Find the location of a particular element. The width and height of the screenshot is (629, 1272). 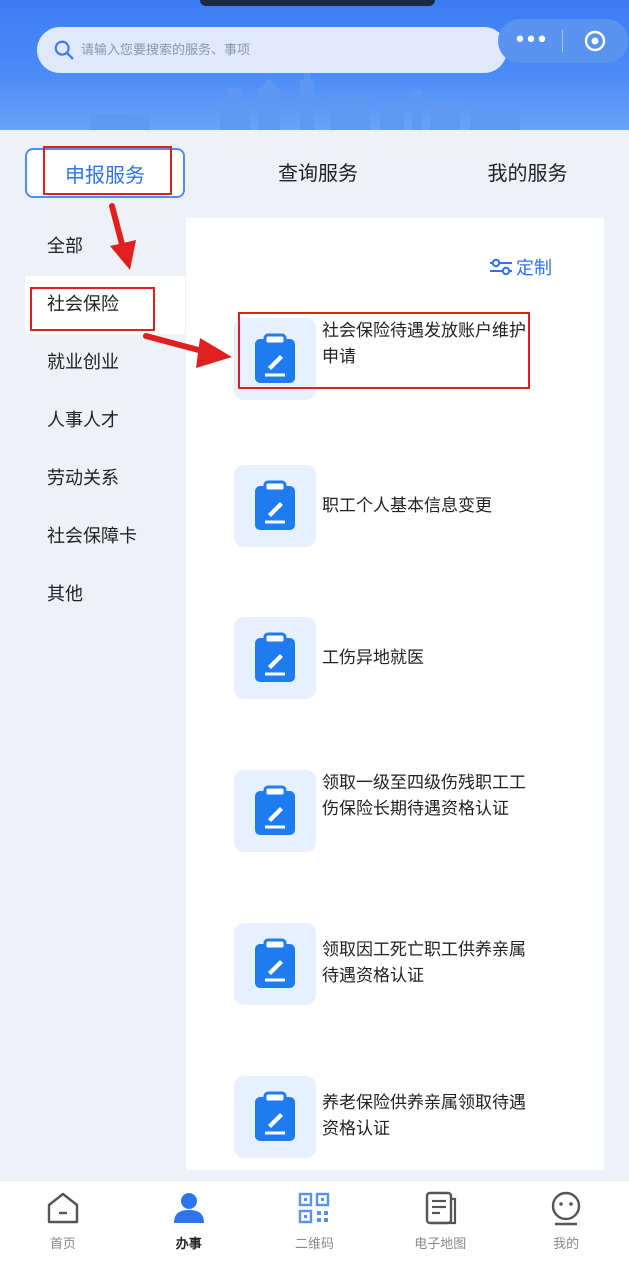

service-item: 领取一级至四级伤残职工工伤保险长期待遇资格认证 is located at coordinates (404, 811).